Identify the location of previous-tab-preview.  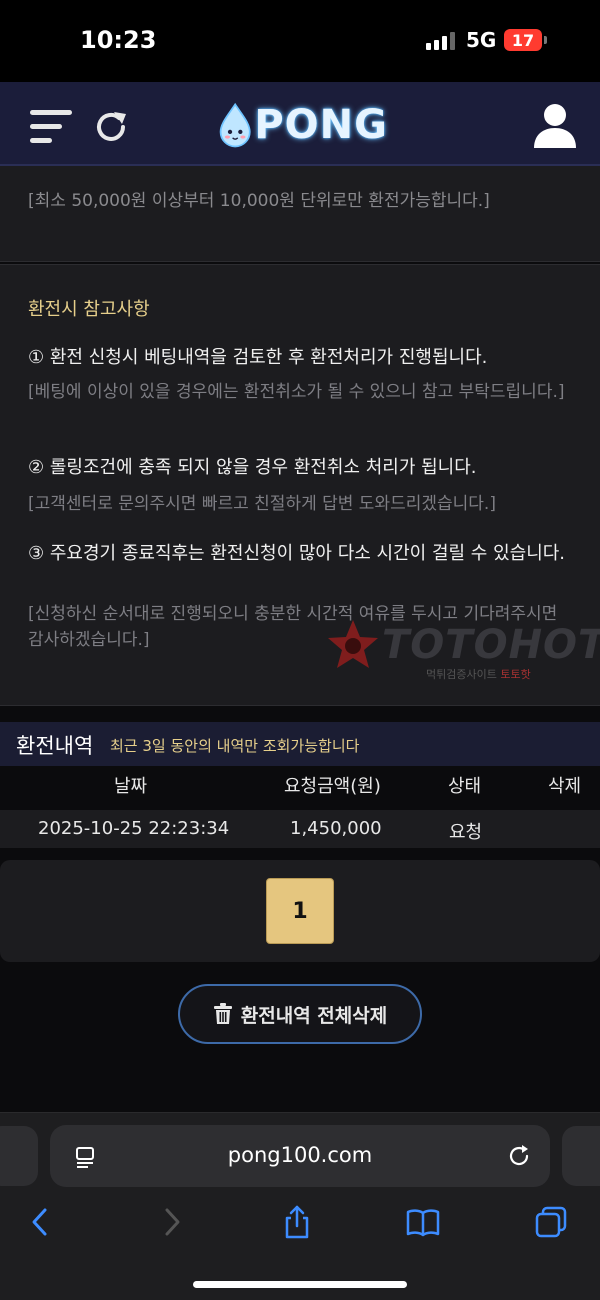
(19, 1156).